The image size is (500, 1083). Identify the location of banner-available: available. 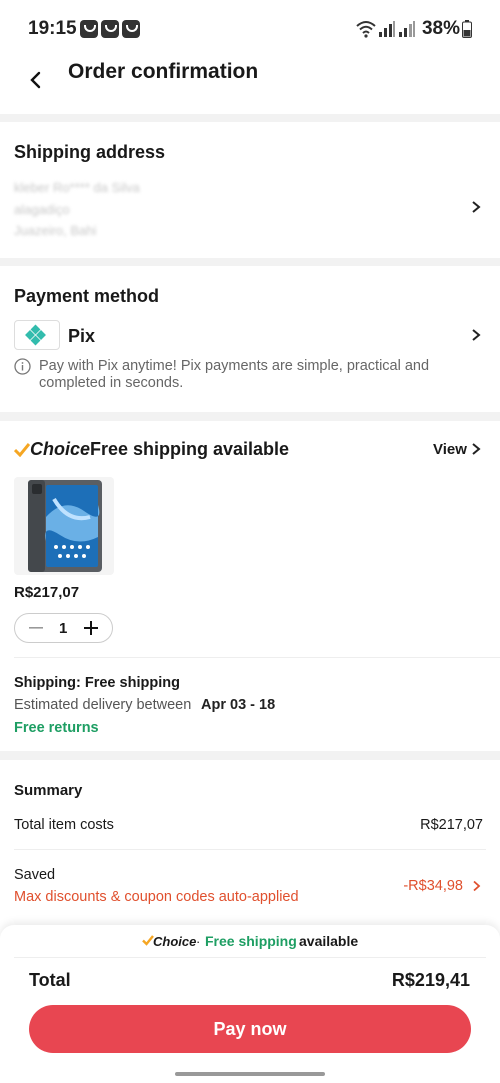
(329, 941).